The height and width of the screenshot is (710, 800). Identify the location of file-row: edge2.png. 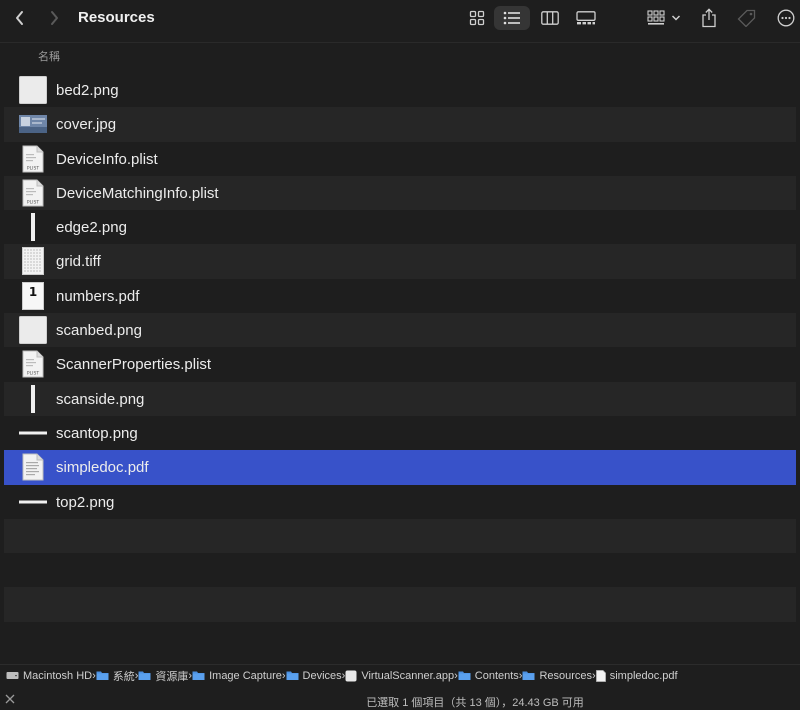
(400, 227).